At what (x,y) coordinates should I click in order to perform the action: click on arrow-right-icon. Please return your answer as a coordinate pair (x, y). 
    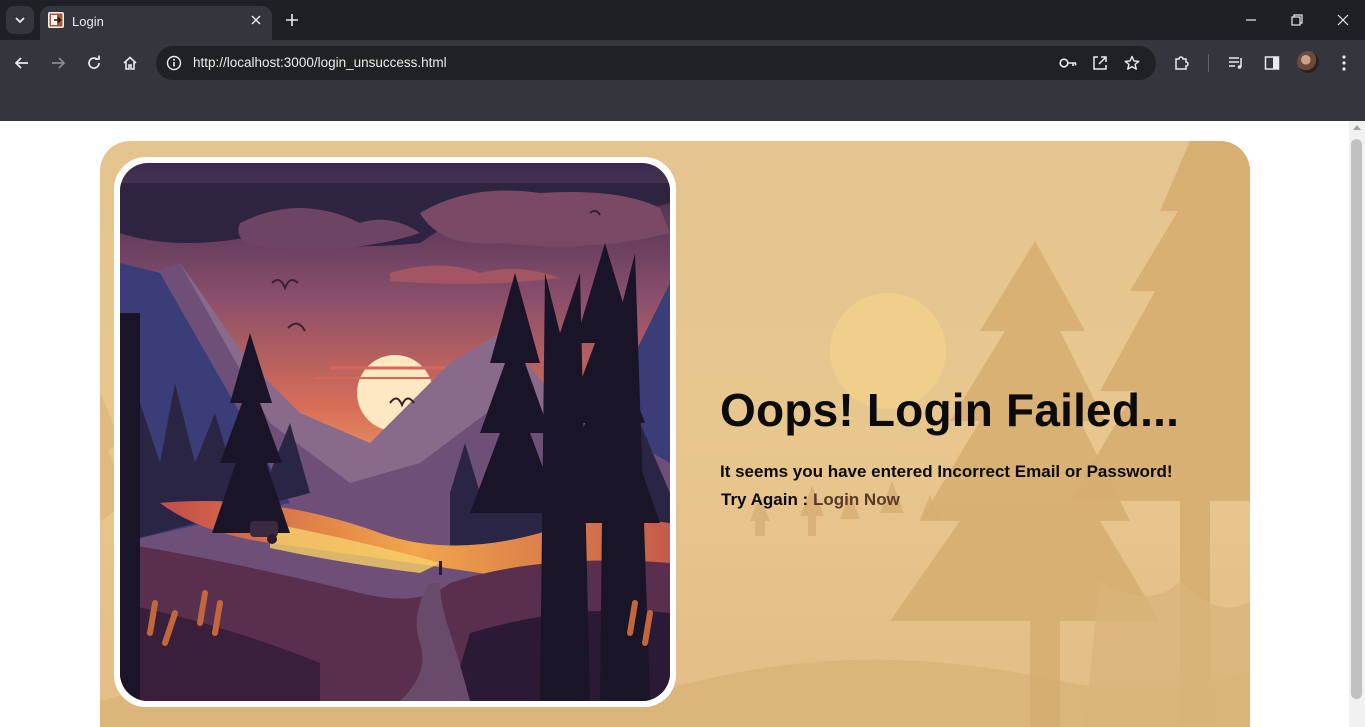
    Looking at the image, I should click on (58, 63).